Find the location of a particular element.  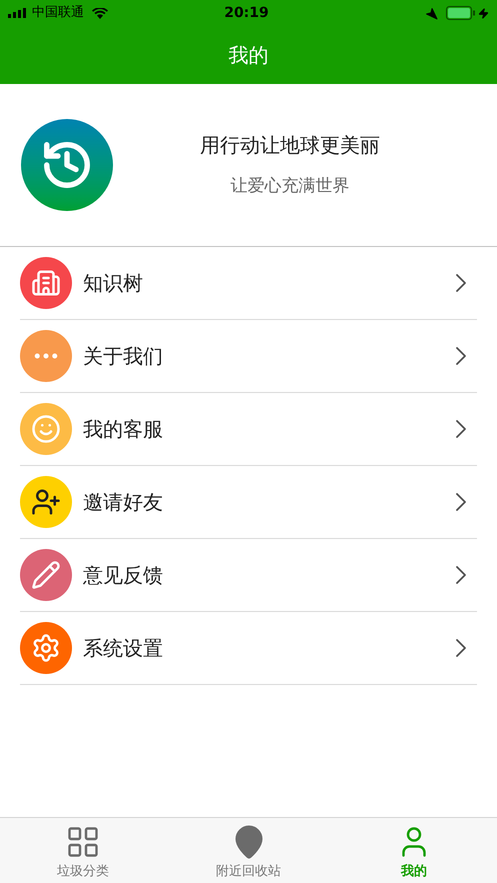

menu-item: 我的客服 is located at coordinates (248, 429).